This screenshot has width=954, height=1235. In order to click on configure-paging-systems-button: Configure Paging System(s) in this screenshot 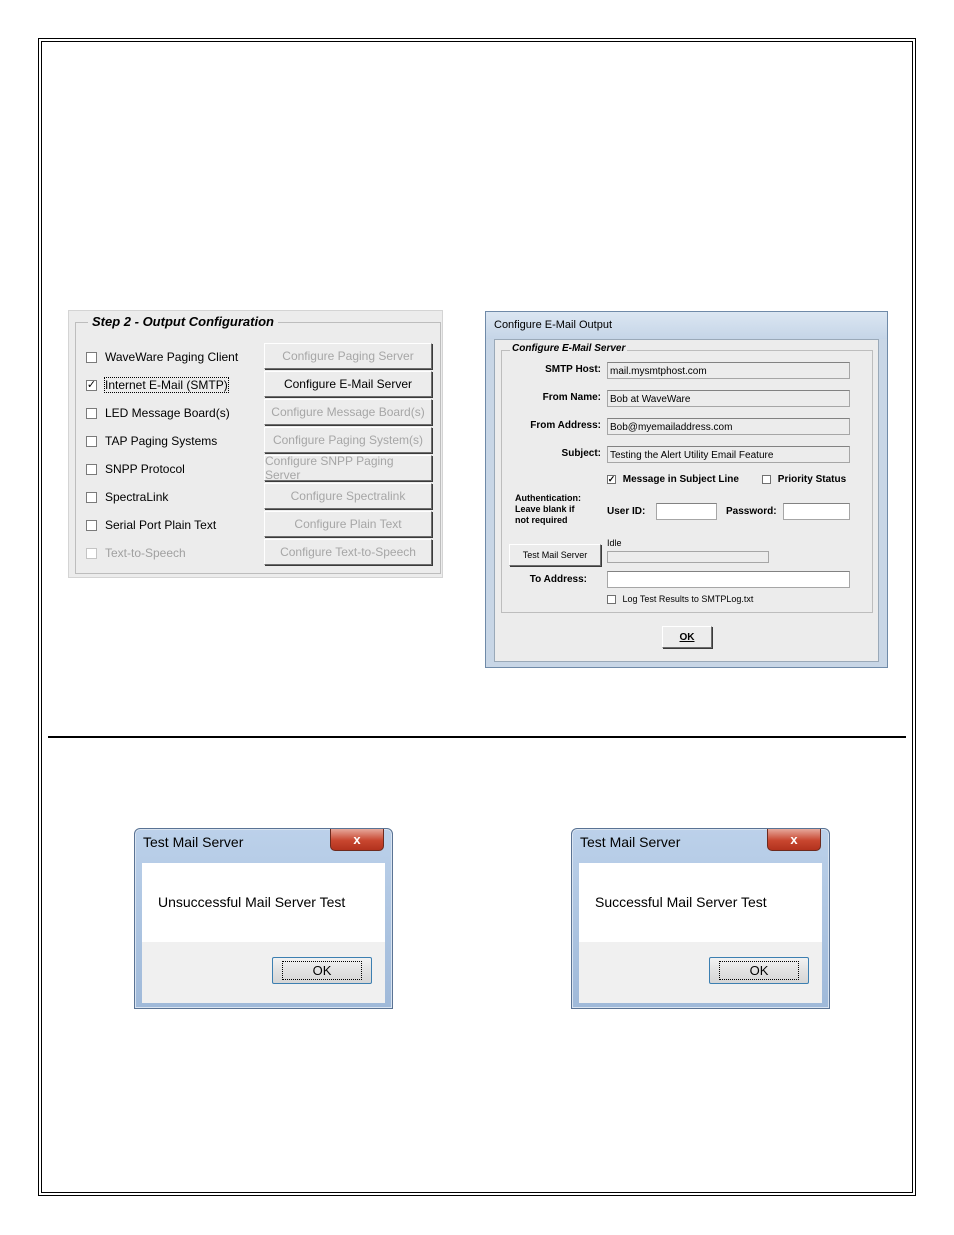, I will do `click(348, 440)`.